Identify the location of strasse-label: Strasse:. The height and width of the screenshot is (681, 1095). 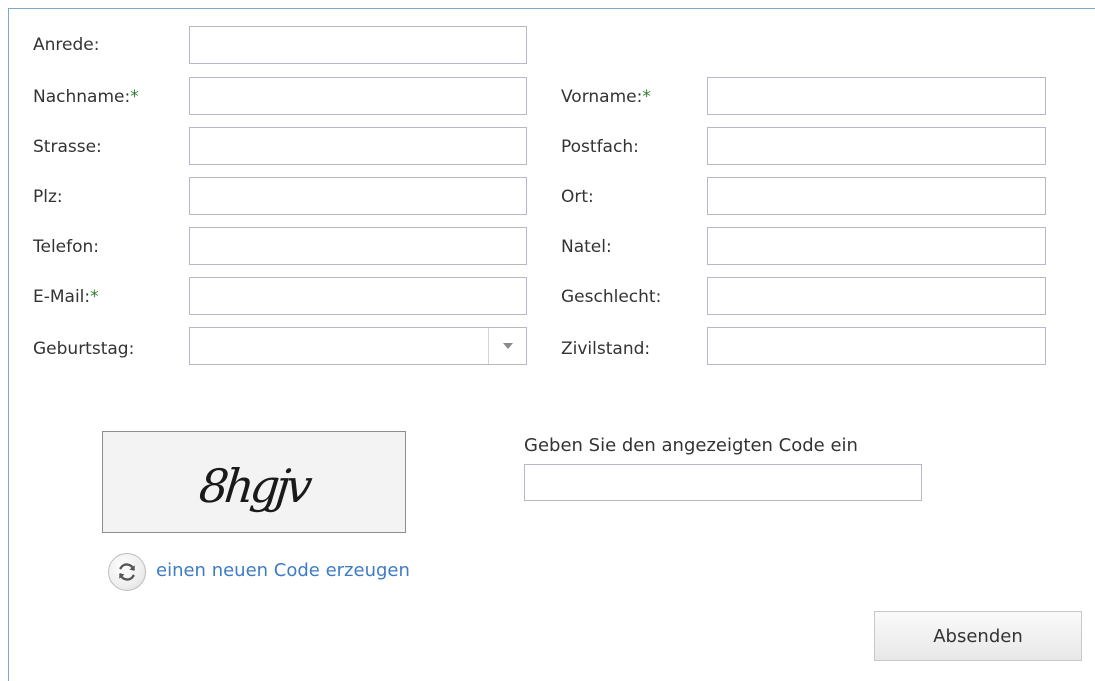
(67, 147).